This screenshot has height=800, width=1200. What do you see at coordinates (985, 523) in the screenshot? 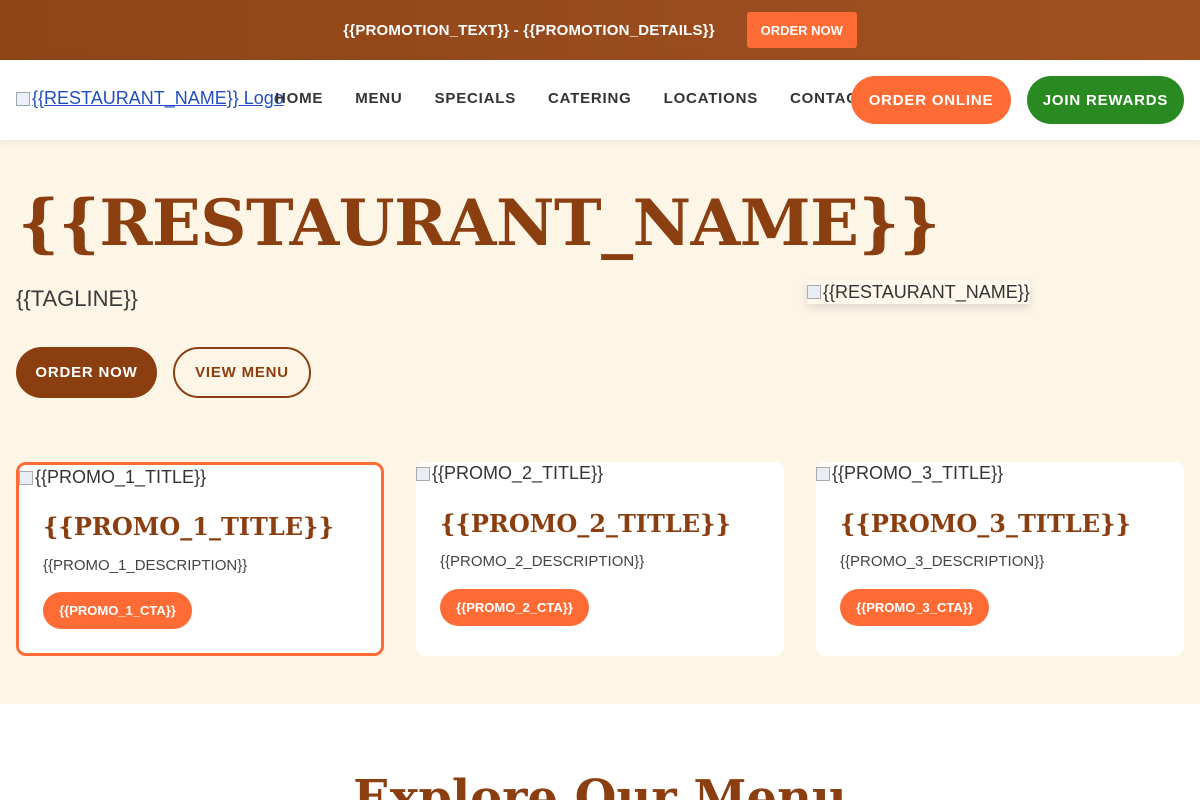
I see `promo-card-title: {{PROMO_3_TITLE}}` at bounding box center [985, 523].